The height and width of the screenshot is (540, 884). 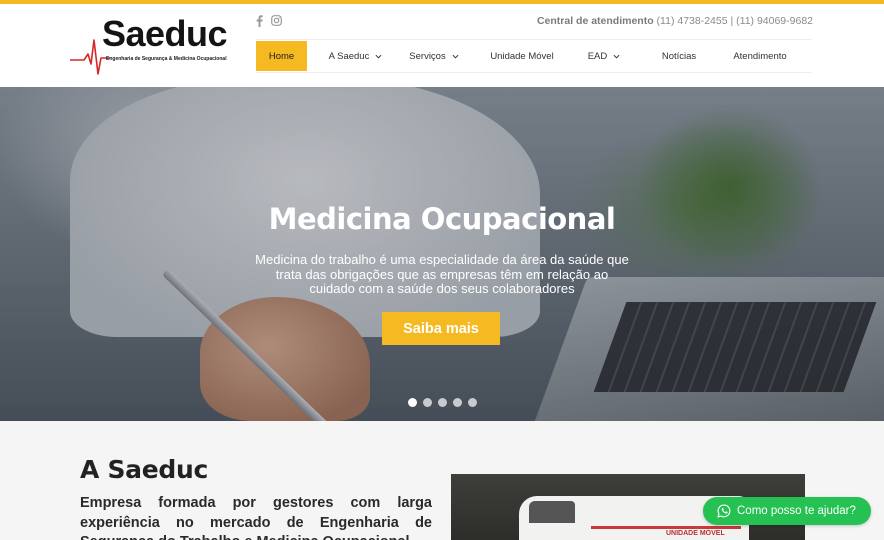 I want to click on nav-item-label: EAD, so click(x=597, y=56).